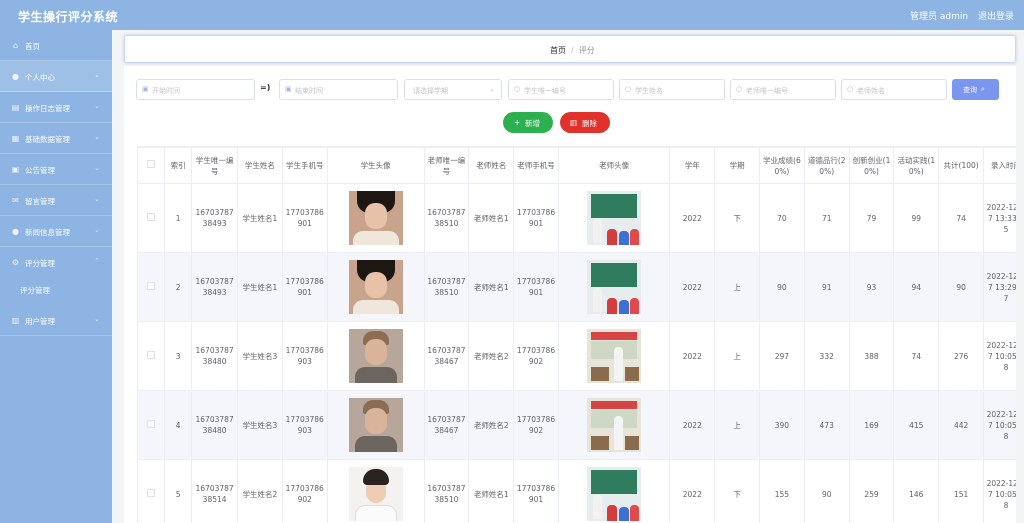 The width and height of the screenshot is (1024, 523). What do you see at coordinates (692, 425) in the screenshot?
I see `cell-year: 2022` at bounding box center [692, 425].